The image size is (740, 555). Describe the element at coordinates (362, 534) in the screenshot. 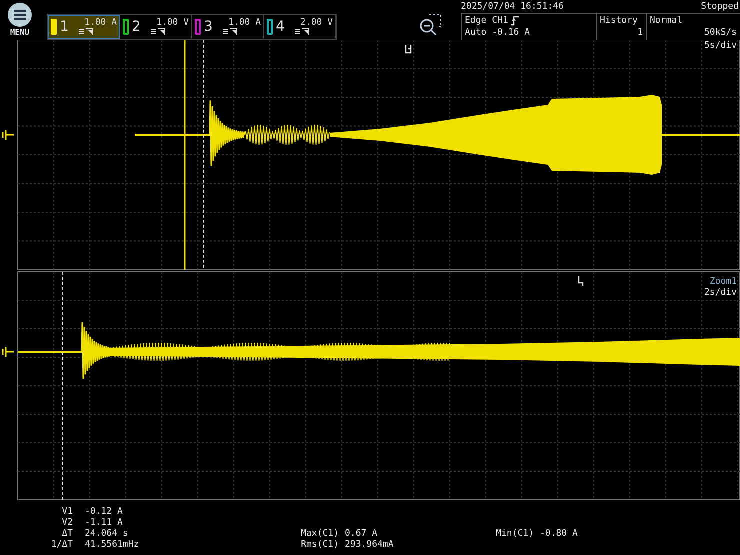

I see `measurement-value: 0.67 A` at that location.